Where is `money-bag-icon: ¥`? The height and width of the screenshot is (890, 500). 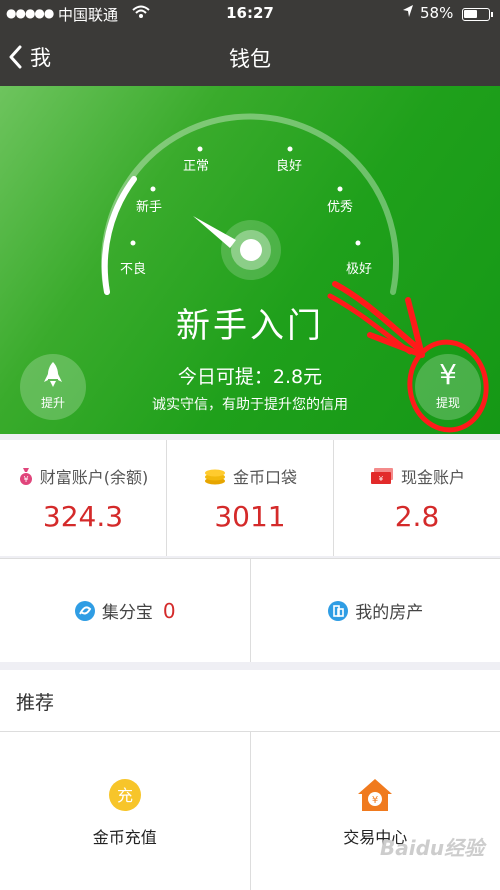
money-bag-icon: ¥ is located at coordinates (25, 476).